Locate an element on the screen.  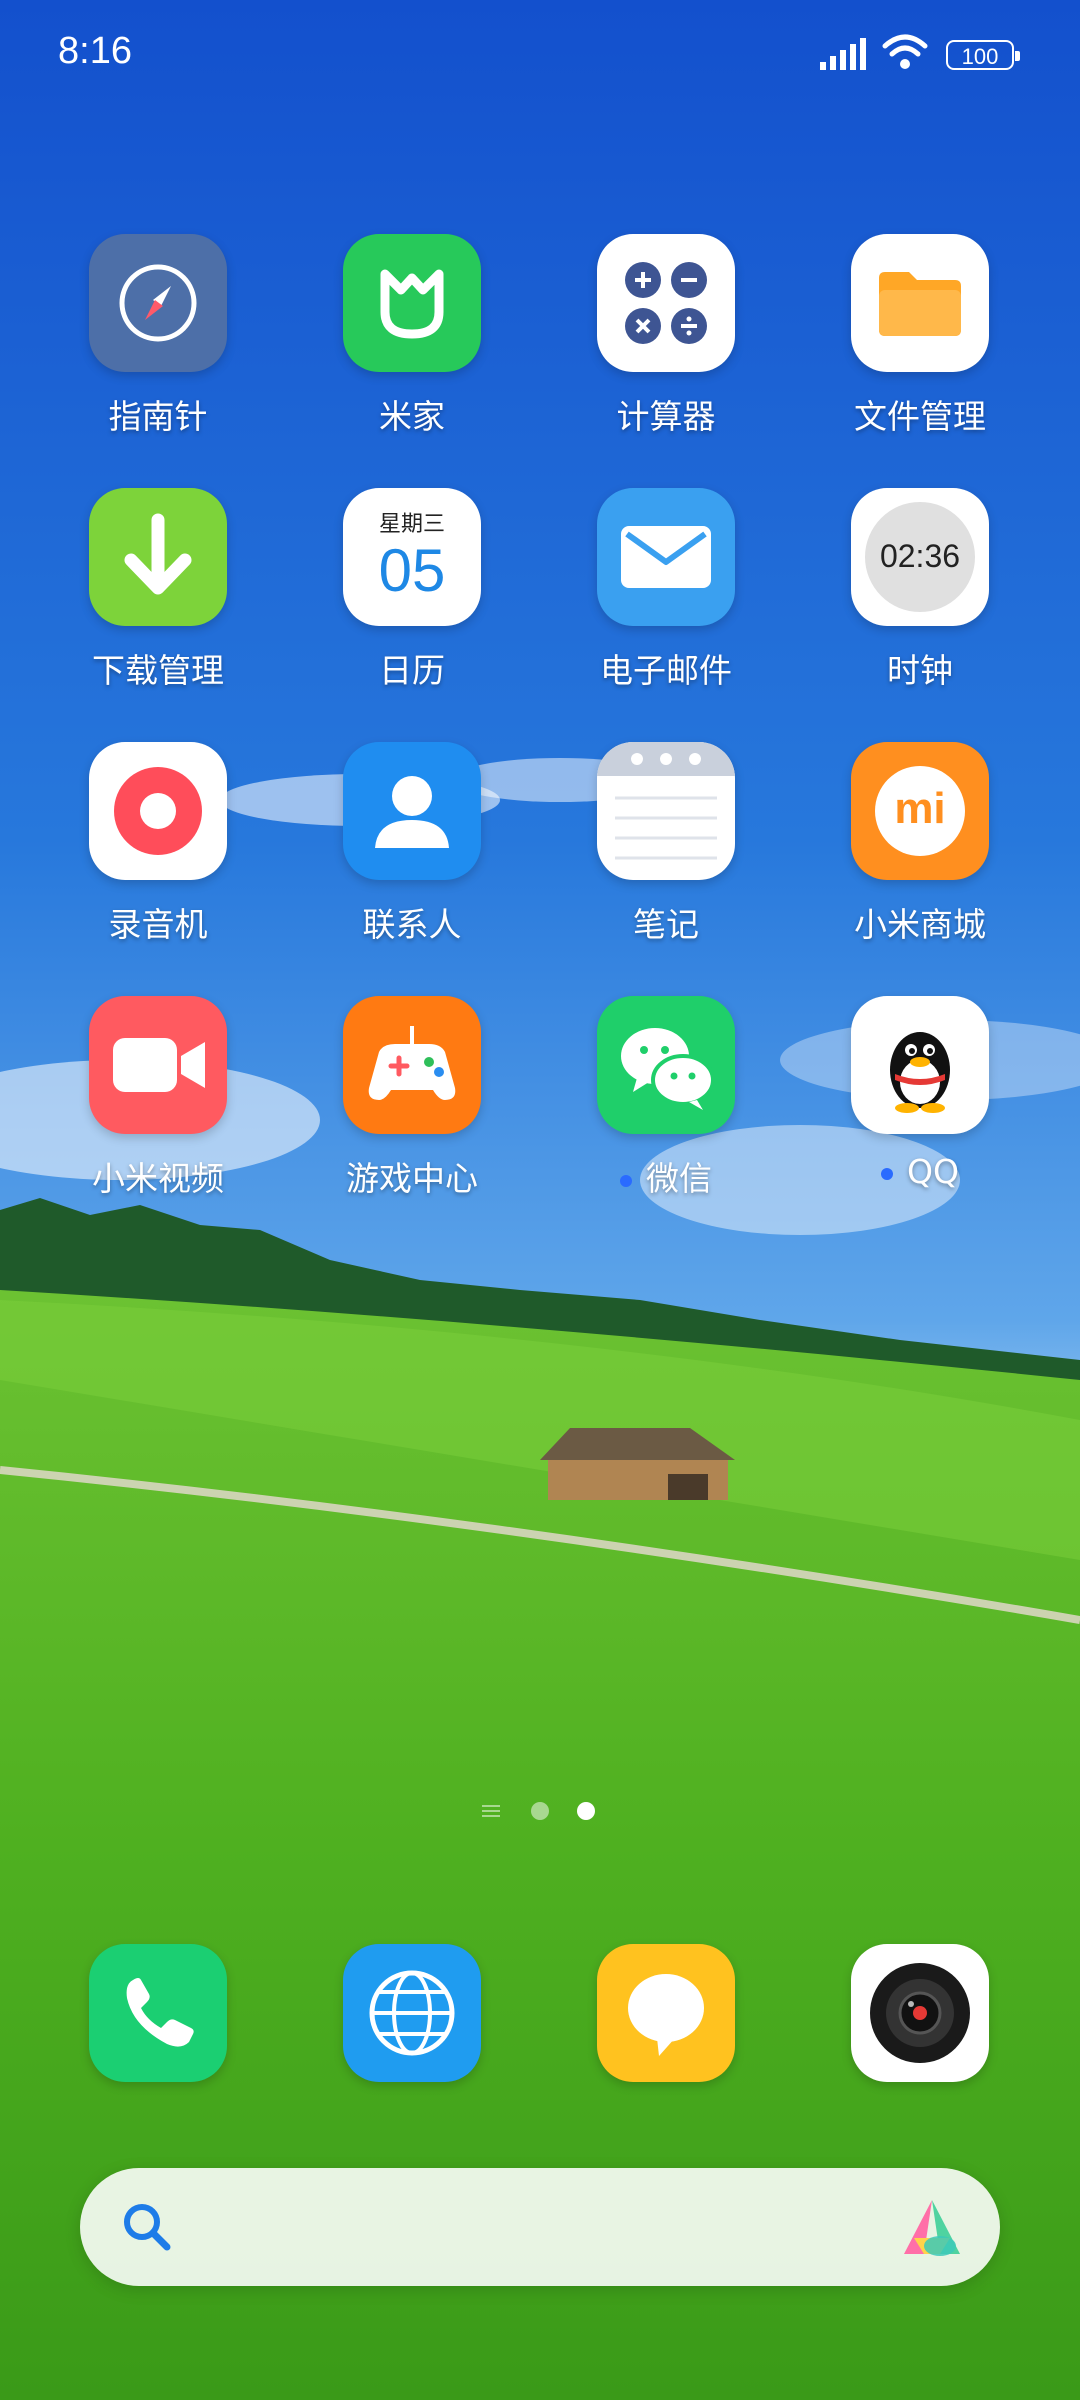
folder-icon is located at coordinates (920, 303).